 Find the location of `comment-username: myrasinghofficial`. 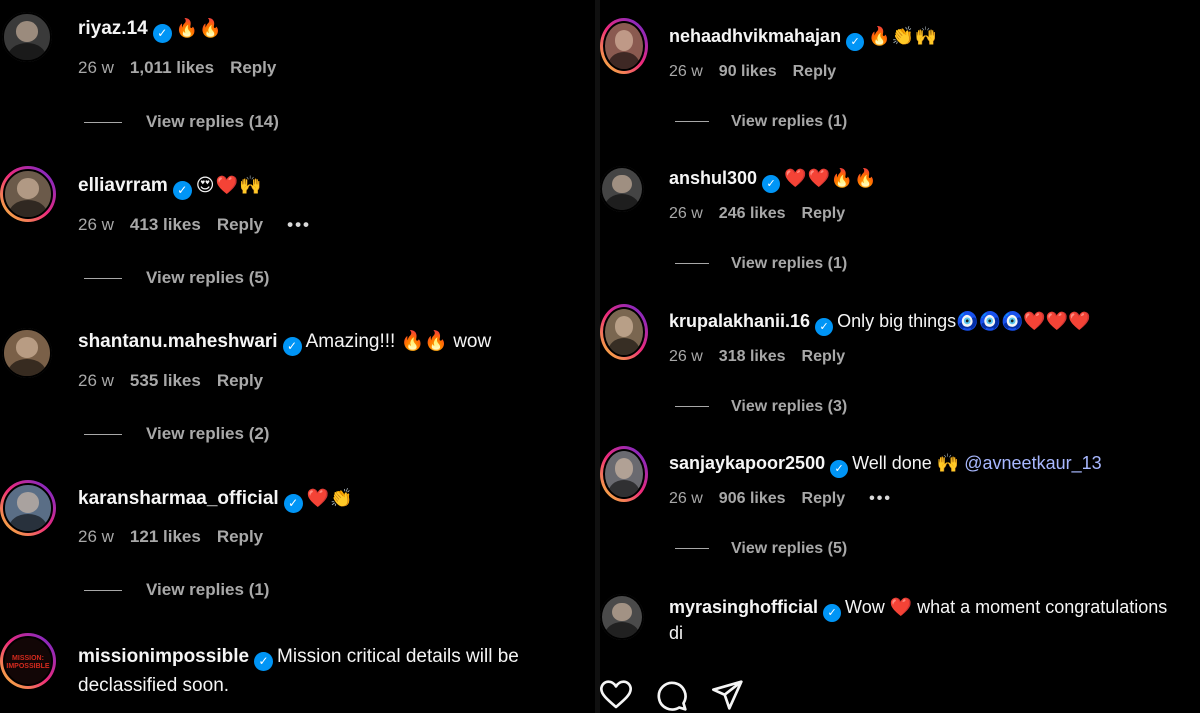

comment-username: myrasinghofficial is located at coordinates (743, 607).